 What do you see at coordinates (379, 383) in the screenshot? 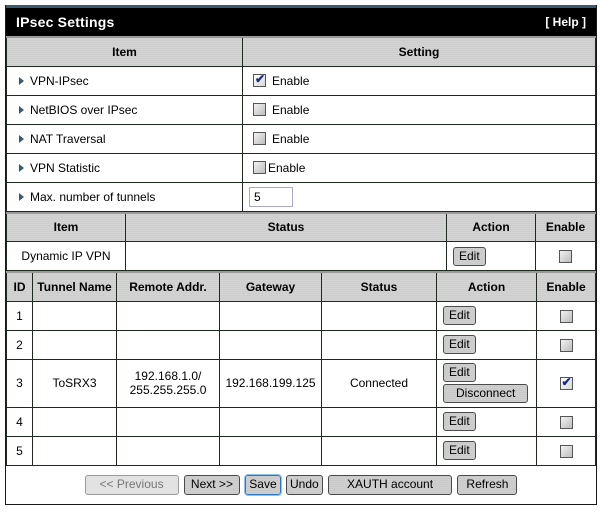
I see `tunnel-status: Connected` at bounding box center [379, 383].